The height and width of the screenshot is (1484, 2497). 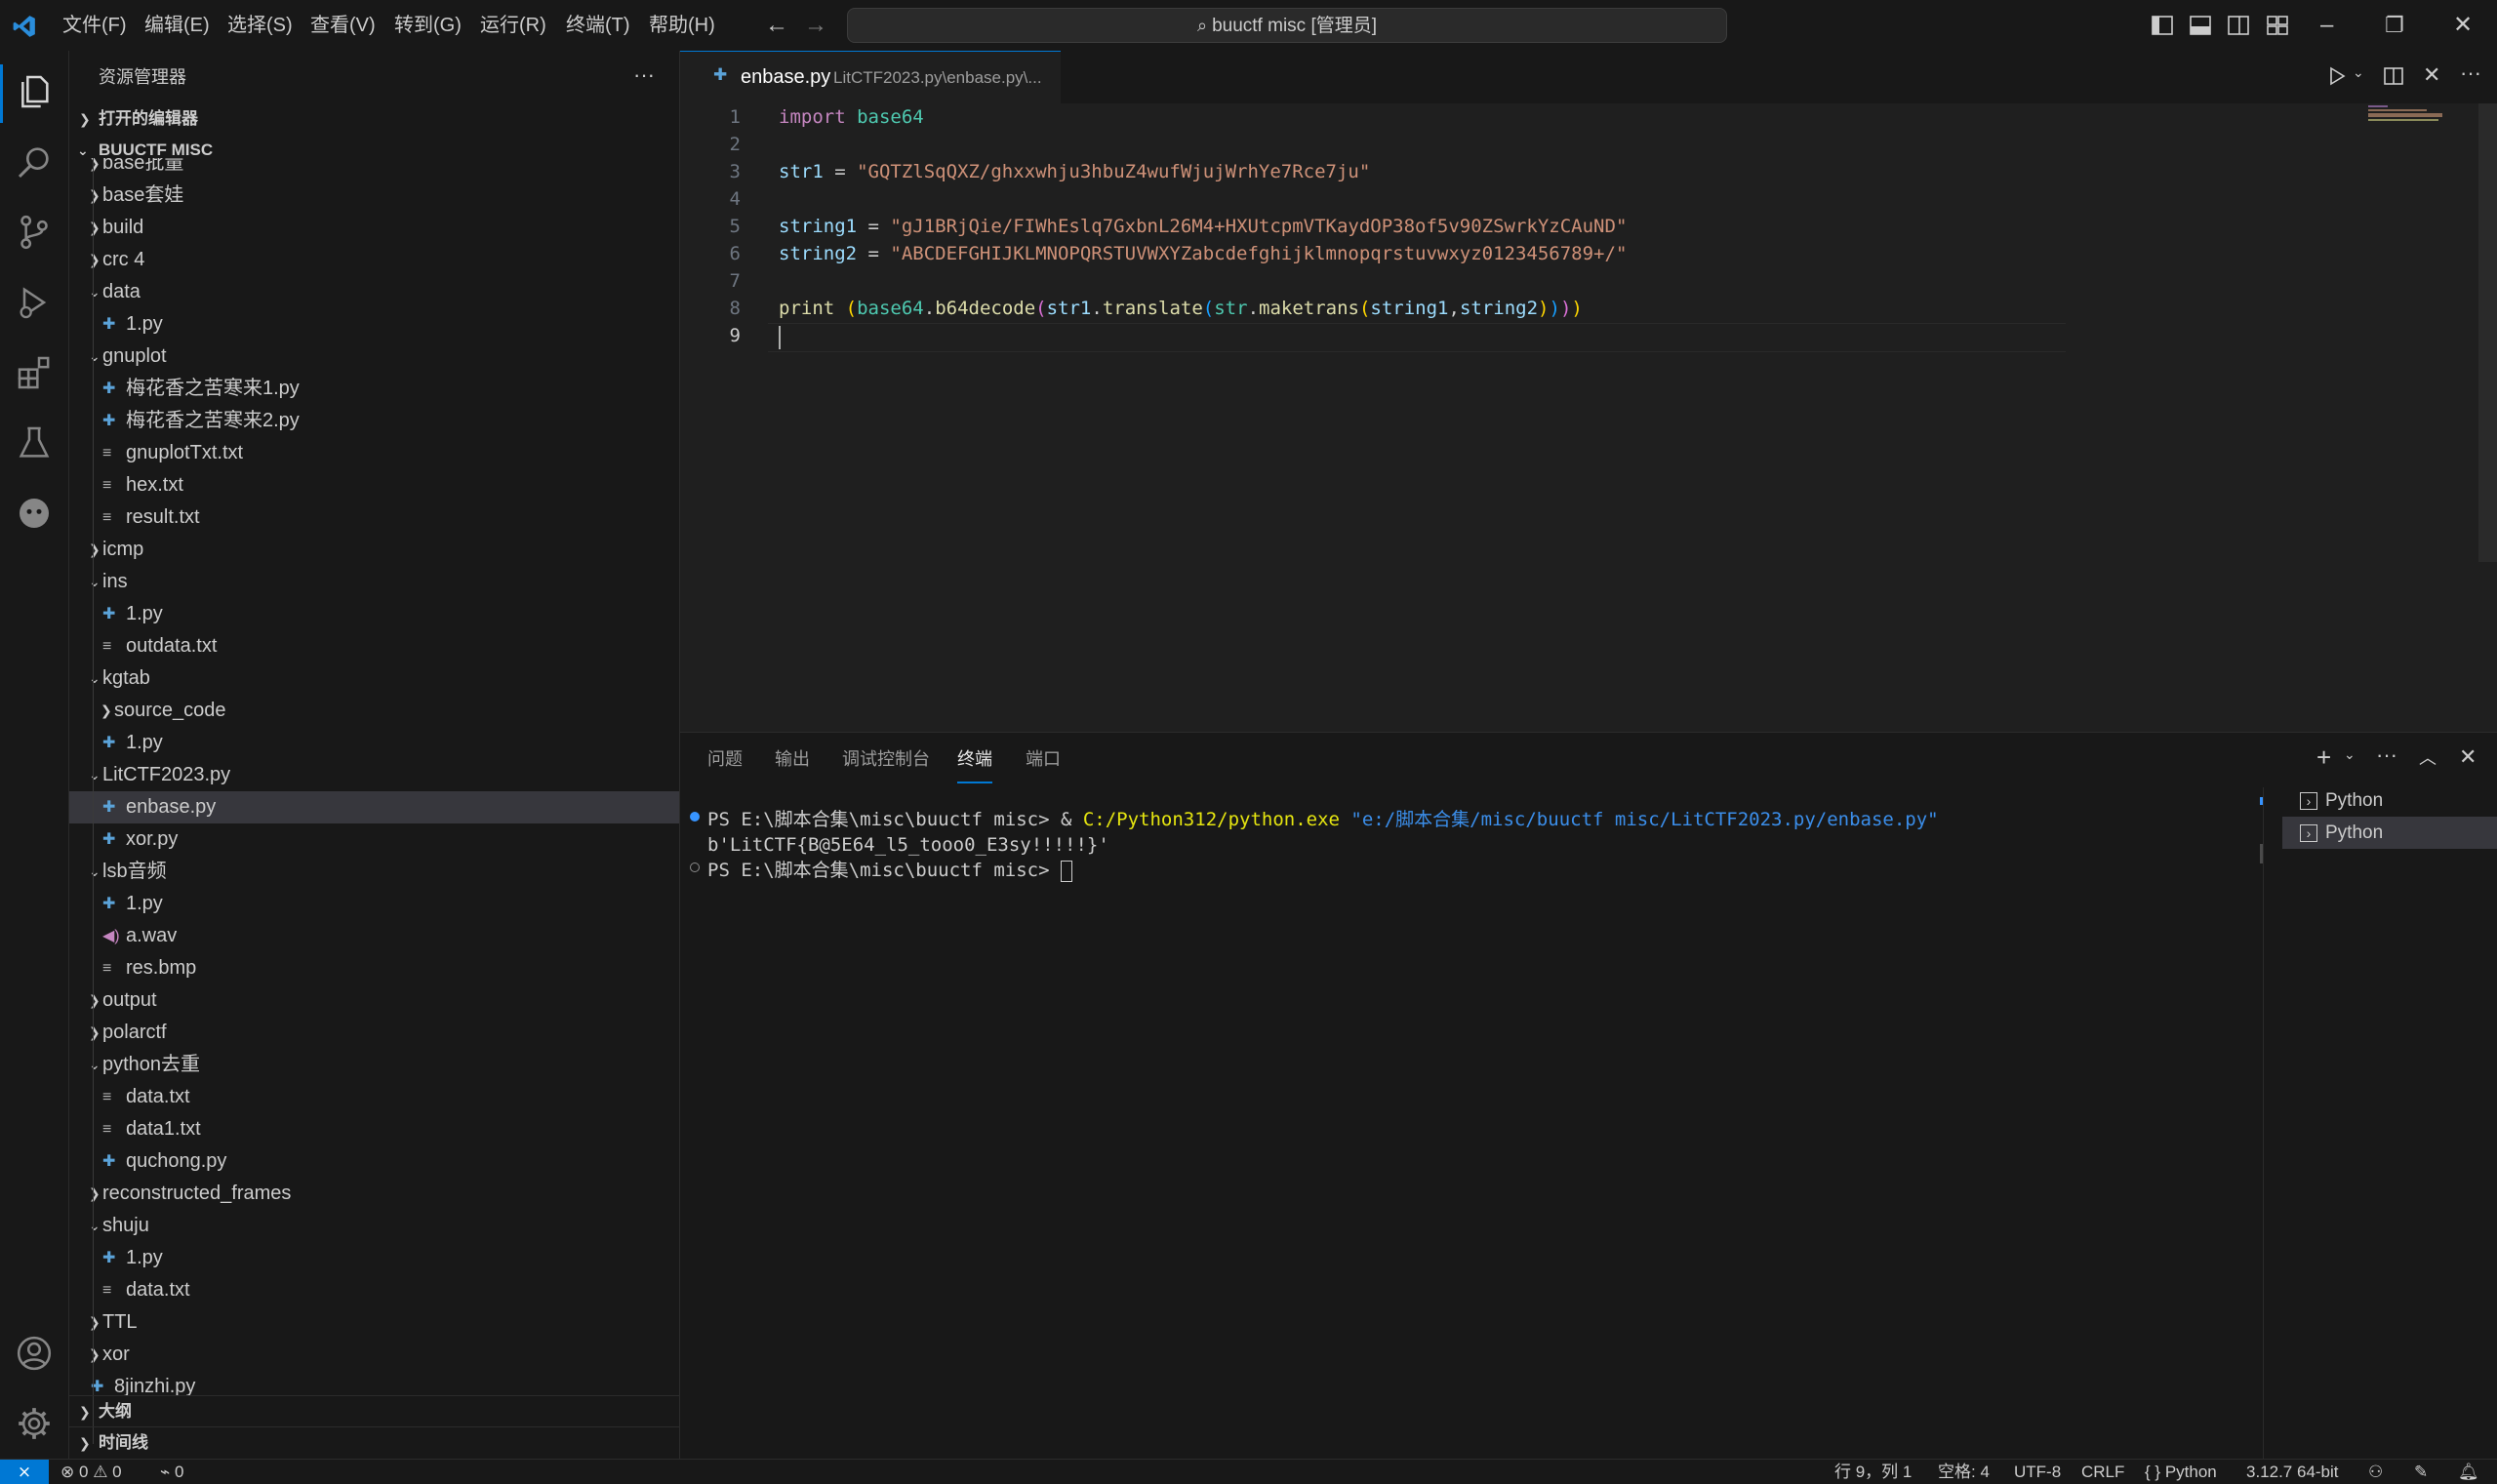 What do you see at coordinates (374, 807) in the screenshot?
I see `tree-file: ✚ enbase.py` at bounding box center [374, 807].